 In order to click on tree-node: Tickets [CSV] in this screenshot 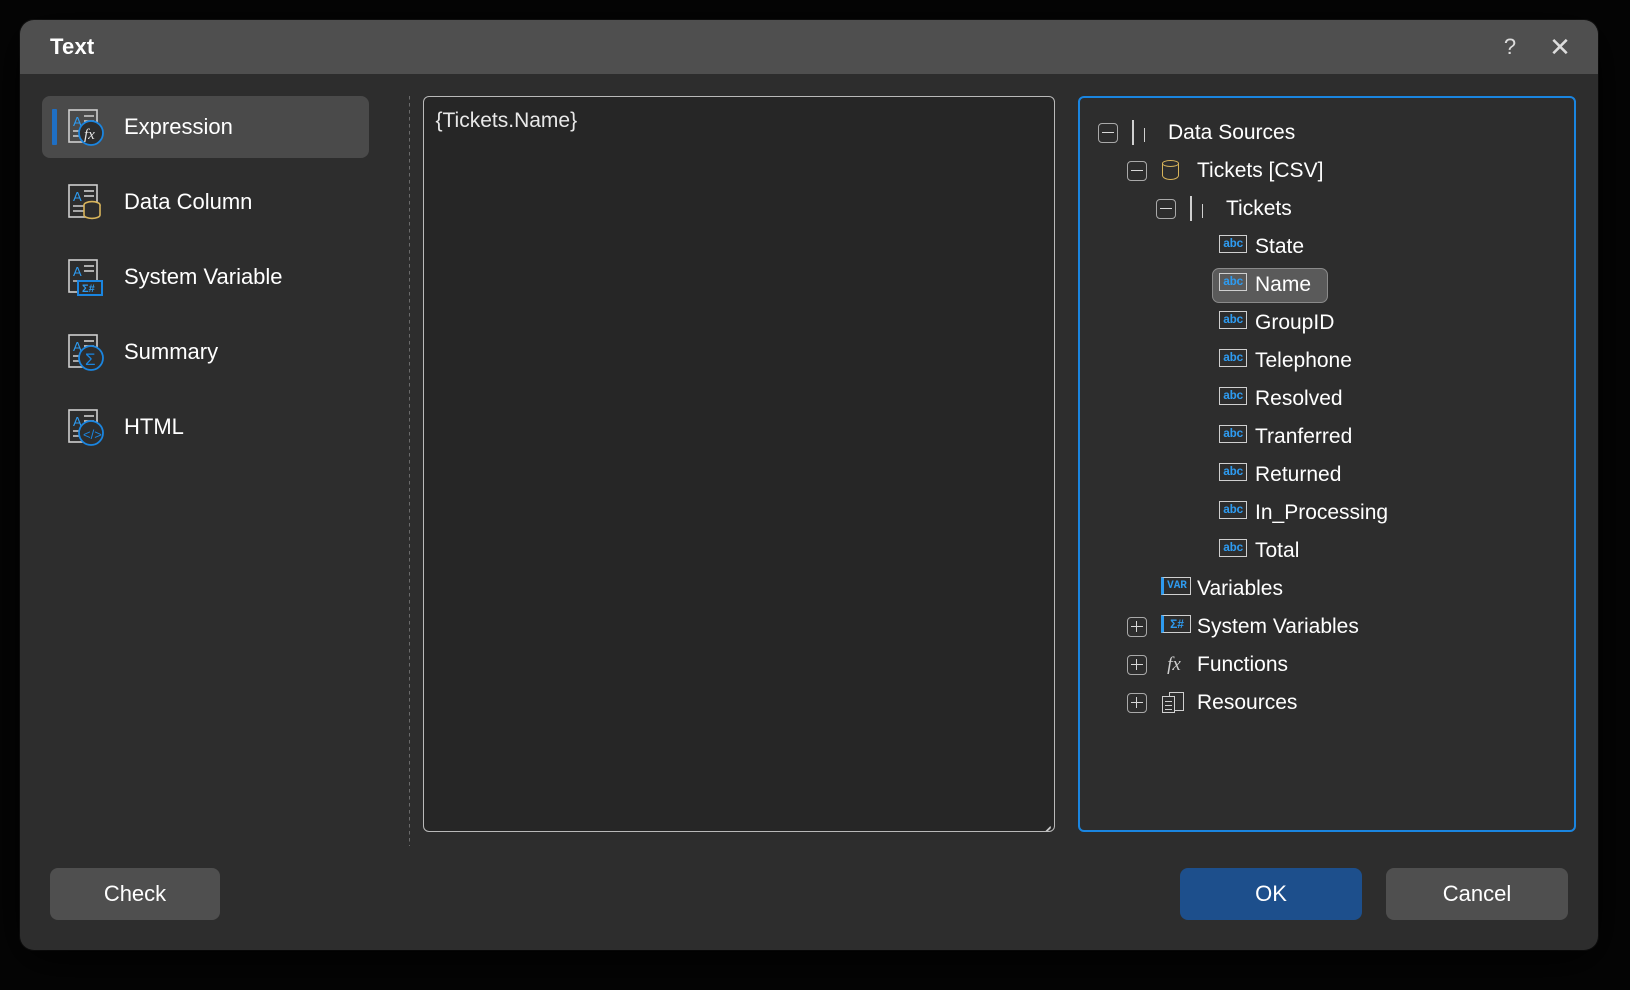, I will do `click(1327, 171)`.